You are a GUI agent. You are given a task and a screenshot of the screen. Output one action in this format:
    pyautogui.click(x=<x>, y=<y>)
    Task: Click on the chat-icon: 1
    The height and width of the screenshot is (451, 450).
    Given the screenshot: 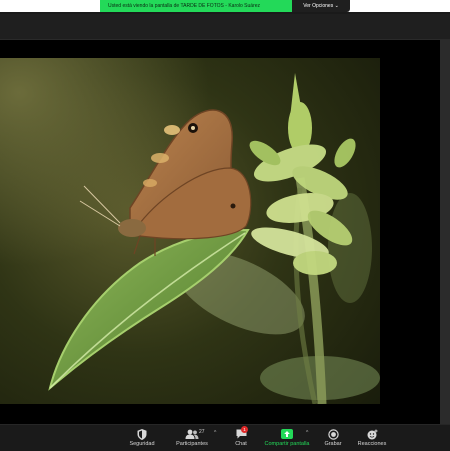 What is the action you would take?
    pyautogui.click(x=241, y=433)
    